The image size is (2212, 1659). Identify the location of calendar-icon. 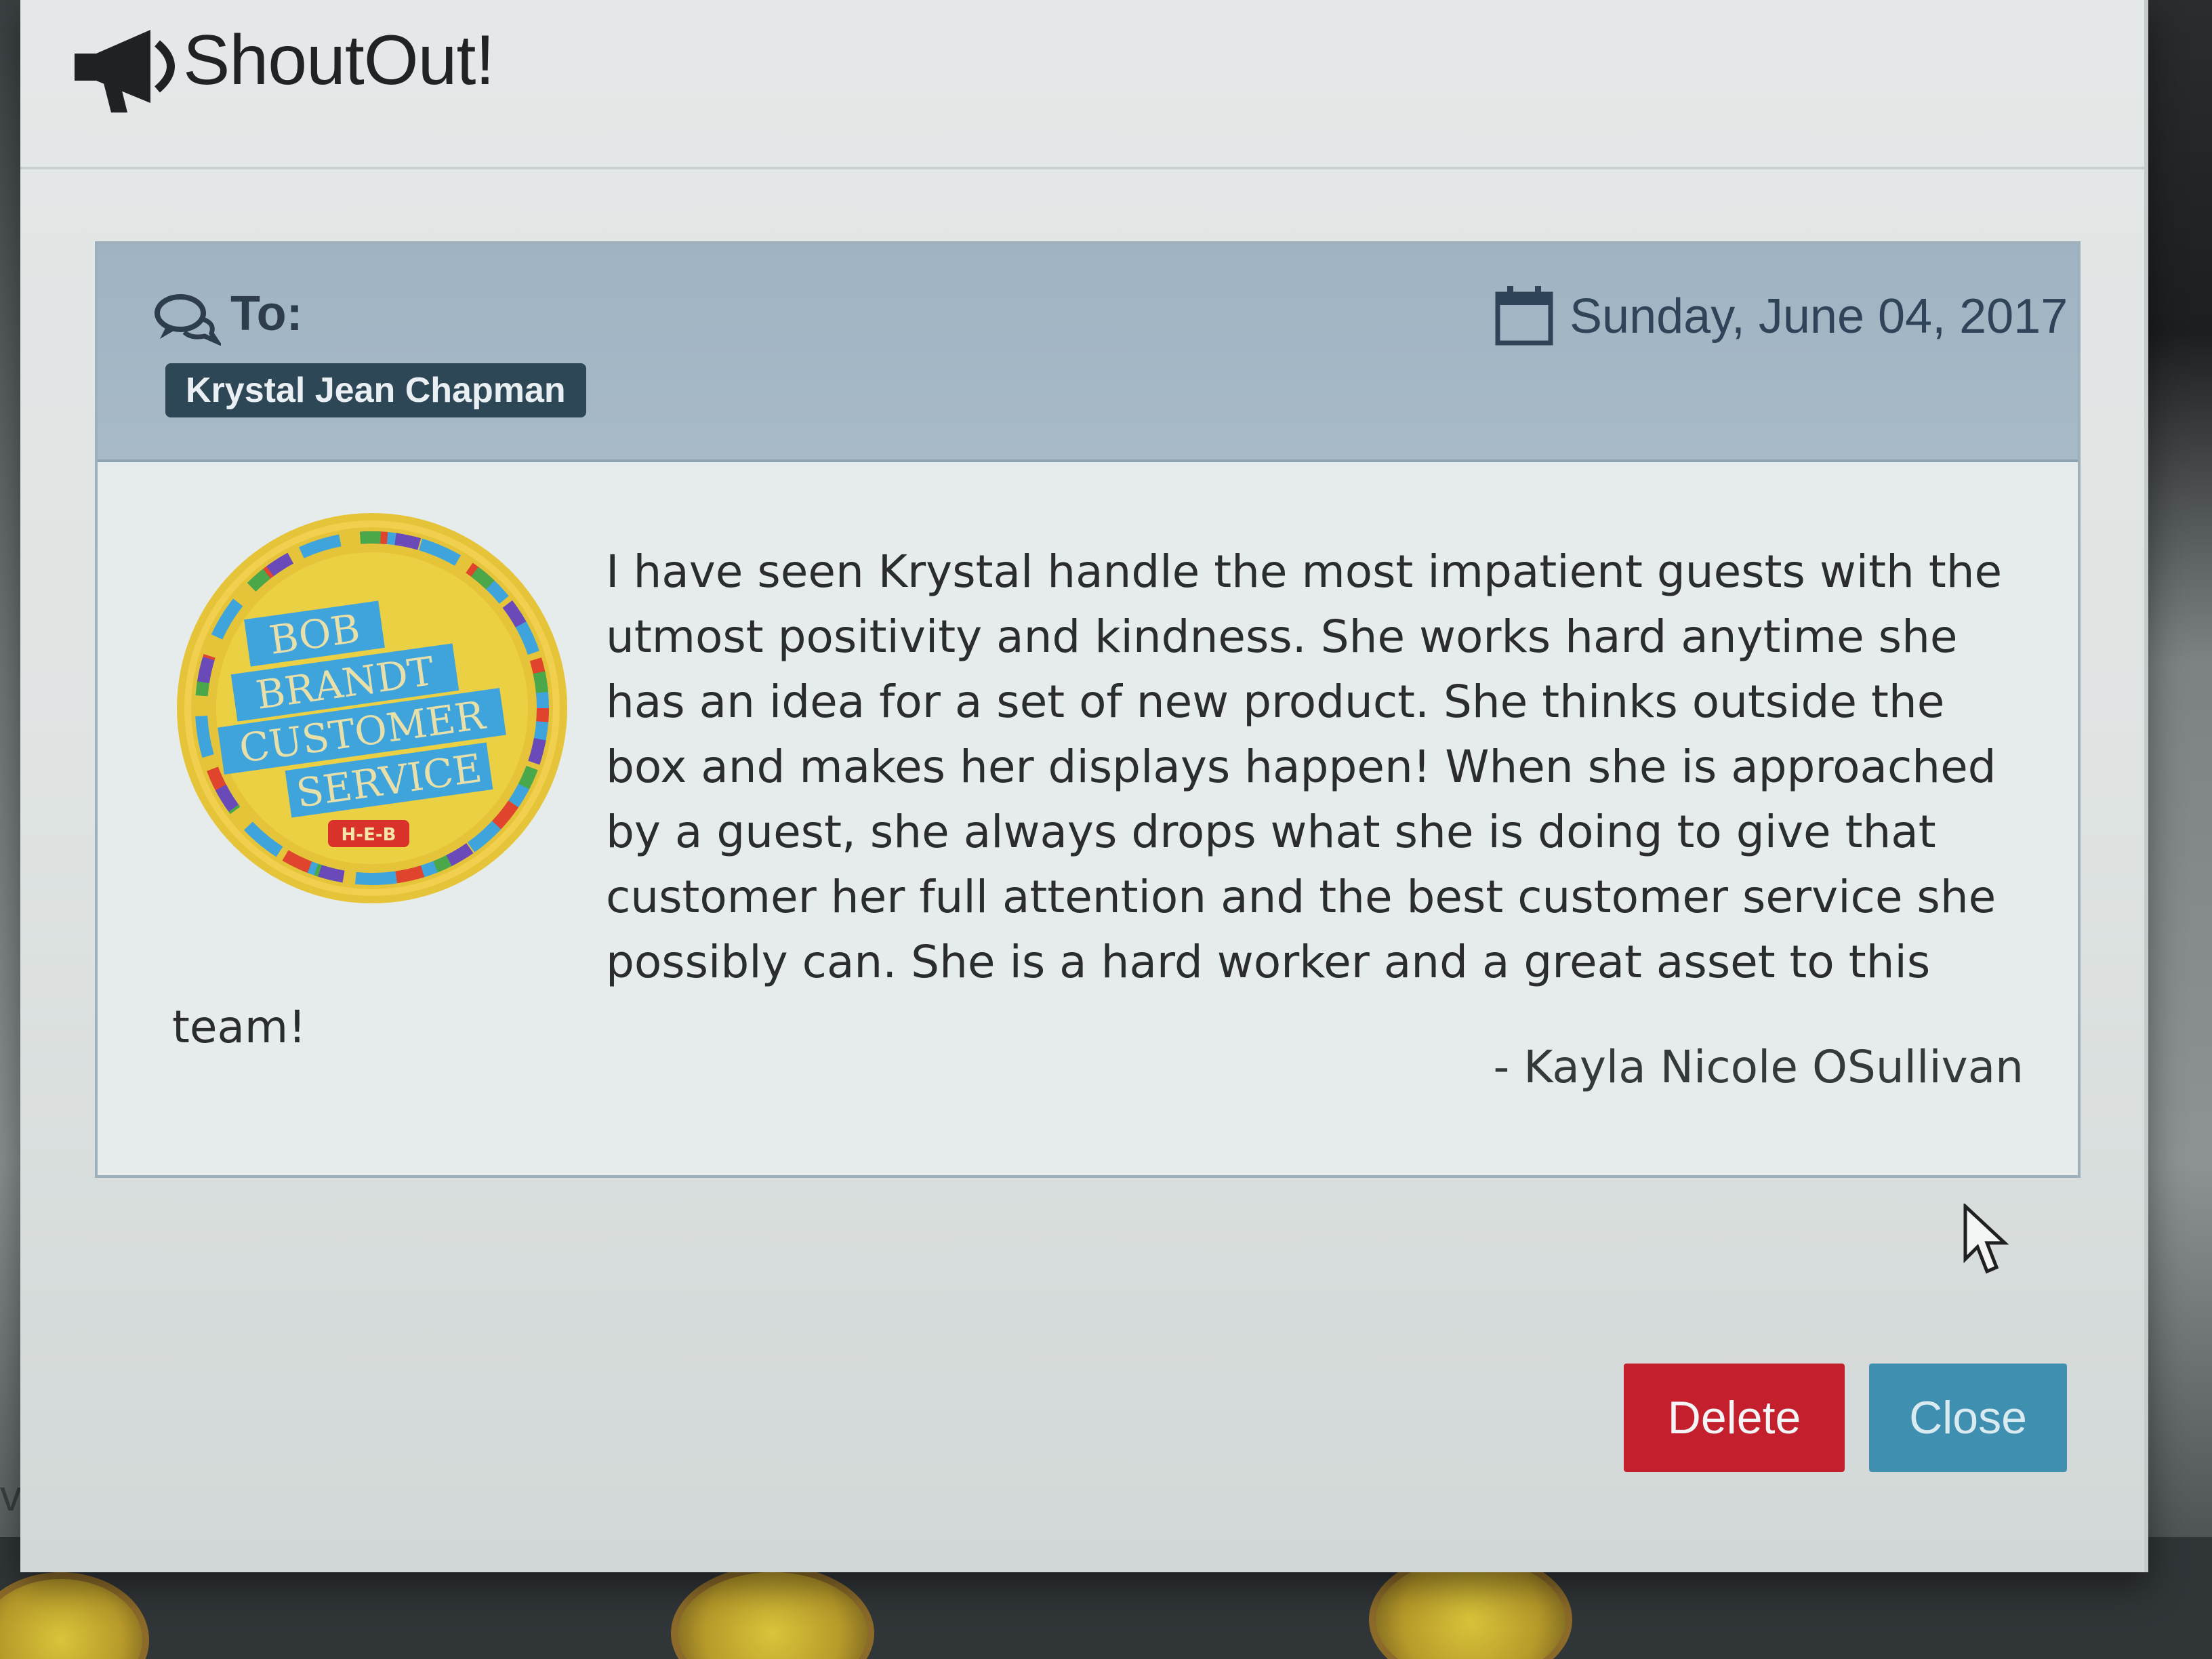
(1524, 316).